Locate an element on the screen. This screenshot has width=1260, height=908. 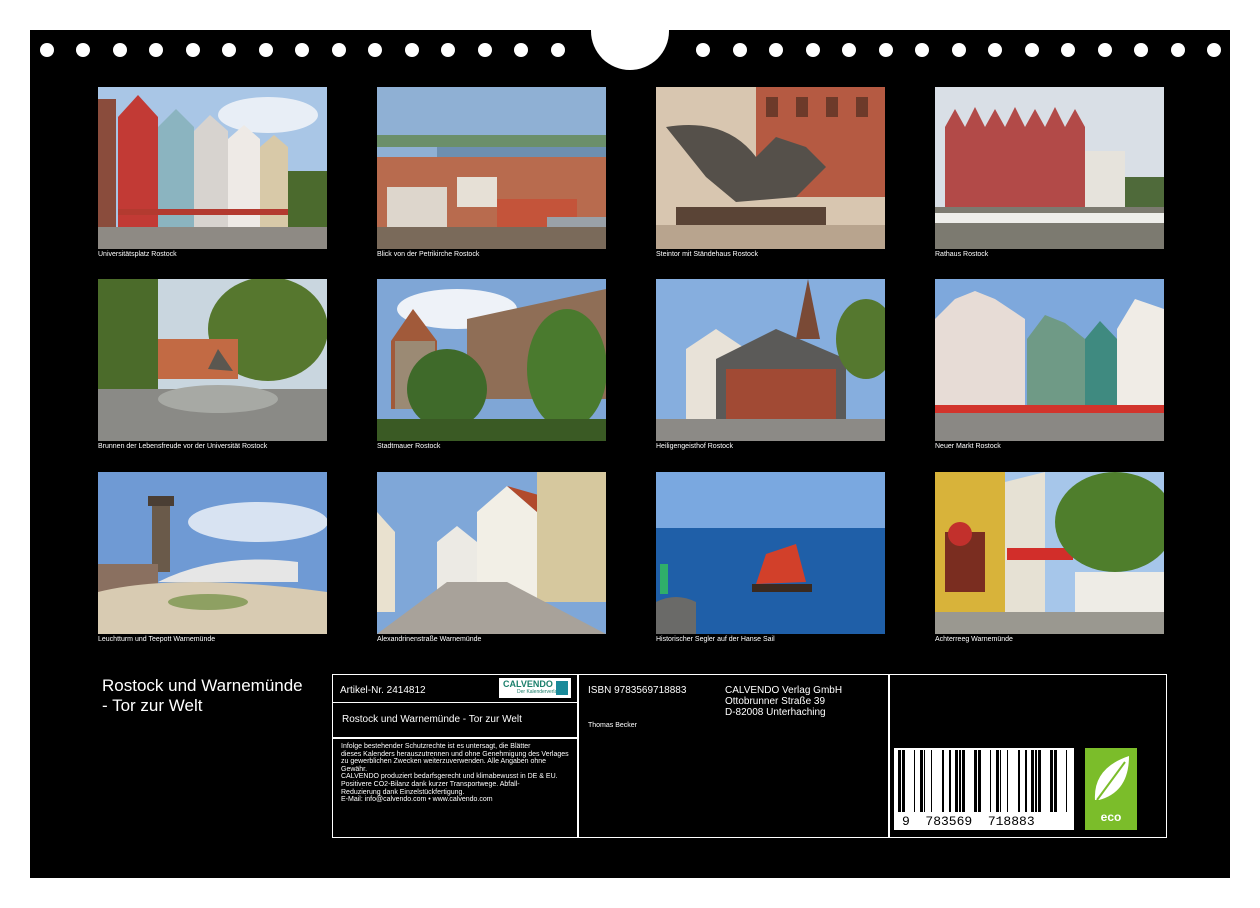
photo-brunnen is located at coordinates (212, 360).